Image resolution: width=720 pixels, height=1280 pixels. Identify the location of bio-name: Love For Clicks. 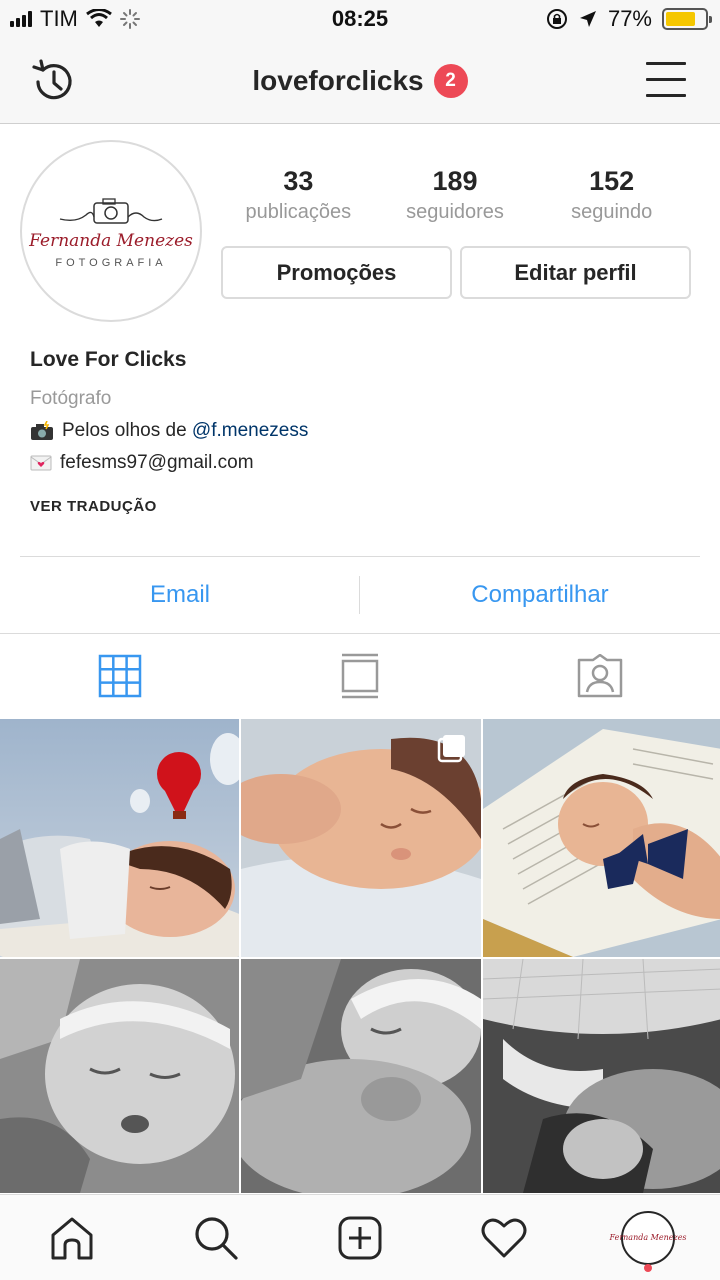
(108, 359).